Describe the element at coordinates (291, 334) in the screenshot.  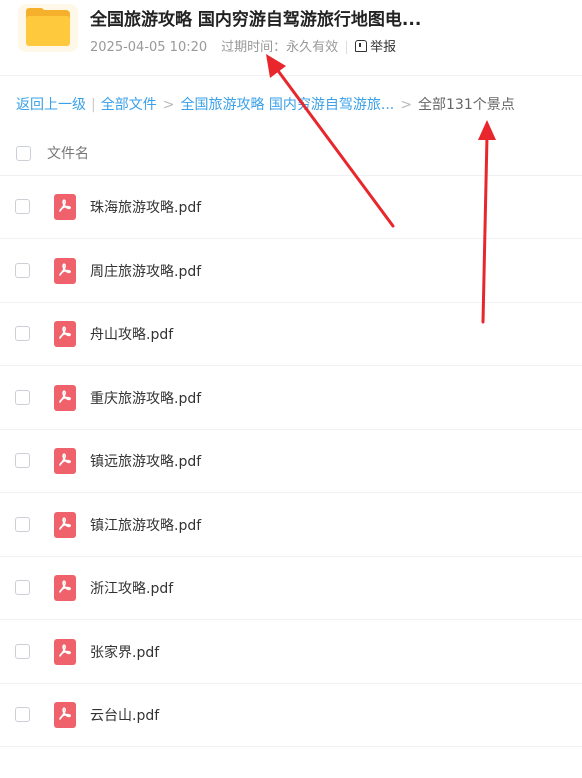
I see `file-row: 舟山攻略.pdf` at that location.